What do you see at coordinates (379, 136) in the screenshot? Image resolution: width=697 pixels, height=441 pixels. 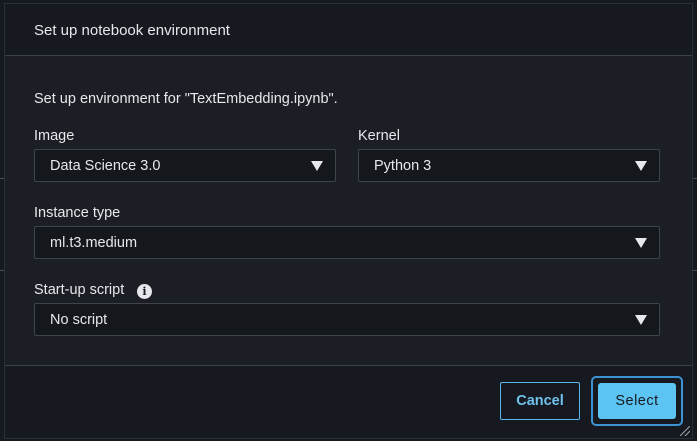 I see `kernel-label: Kernel` at bounding box center [379, 136].